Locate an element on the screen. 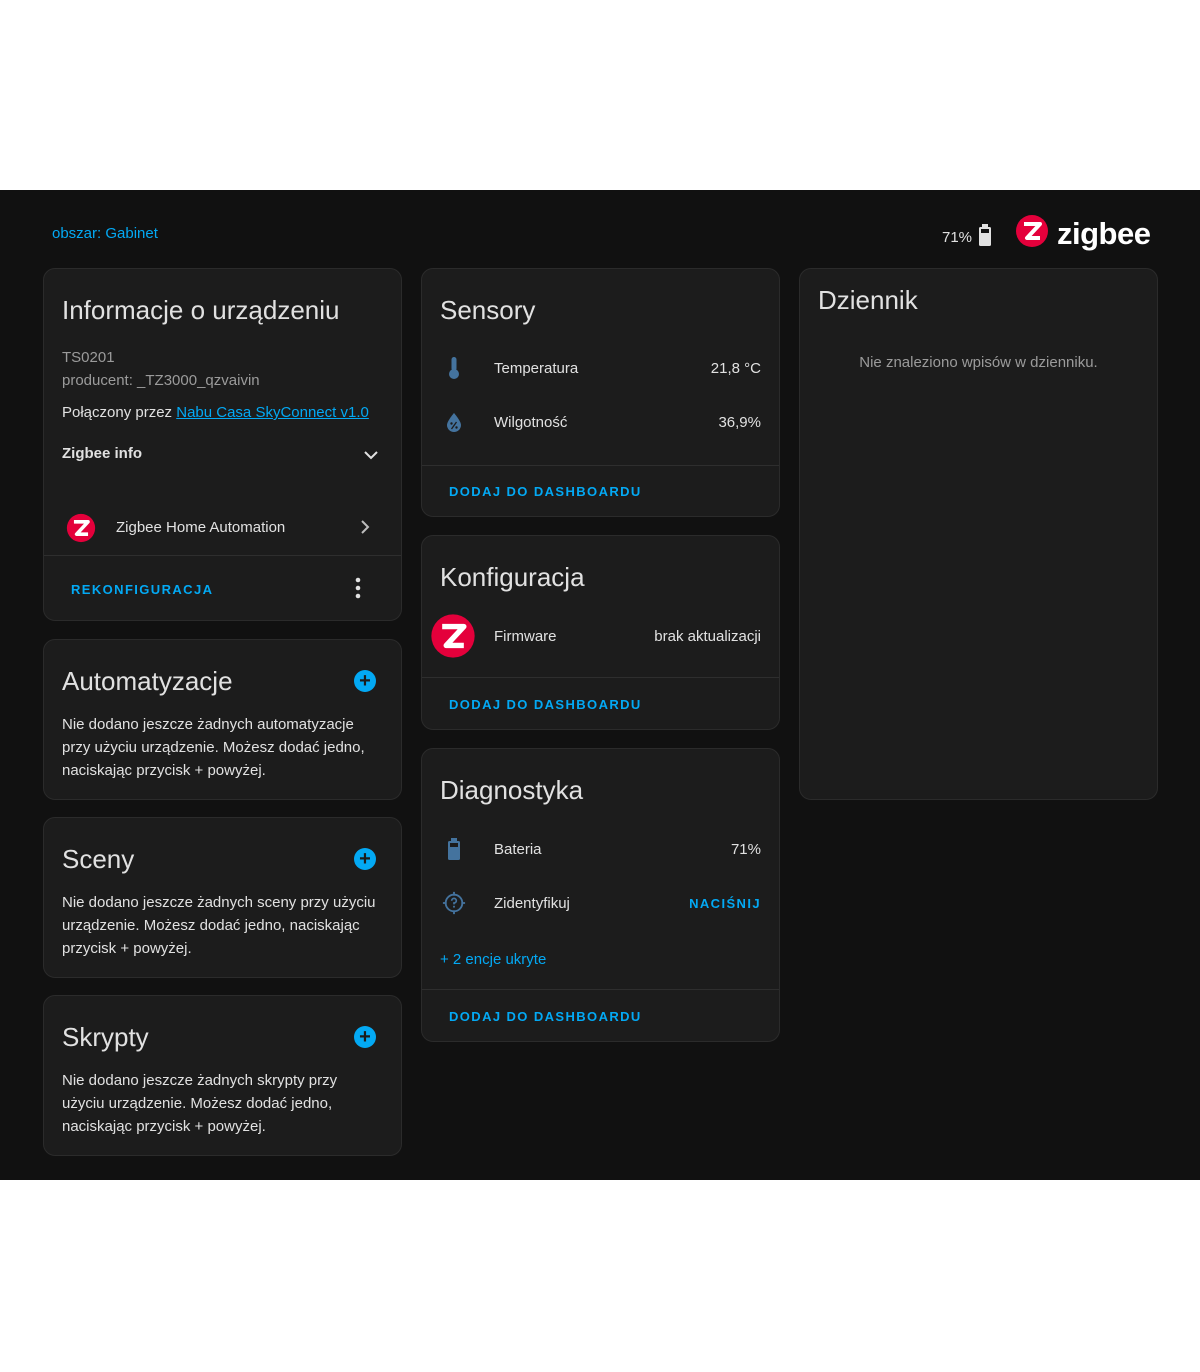 This screenshot has width=1200, height=1372. chevron-right-icon is located at coordinates (365, 529).